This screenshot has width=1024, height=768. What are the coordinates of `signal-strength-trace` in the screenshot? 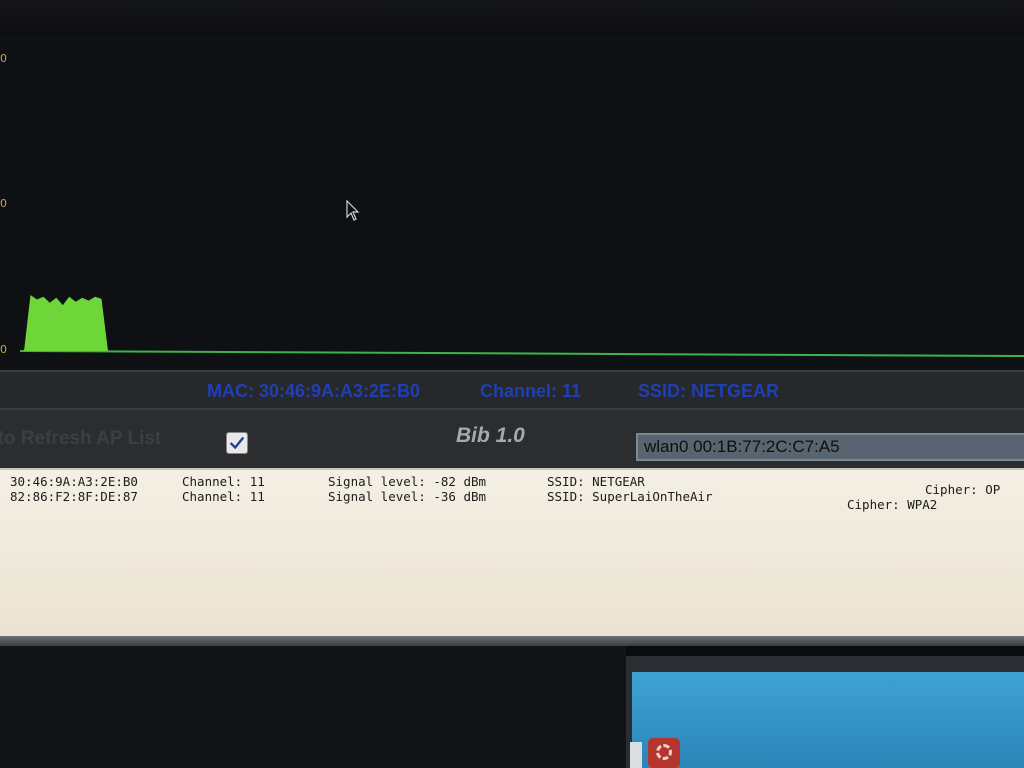 It's located at (66, 323).